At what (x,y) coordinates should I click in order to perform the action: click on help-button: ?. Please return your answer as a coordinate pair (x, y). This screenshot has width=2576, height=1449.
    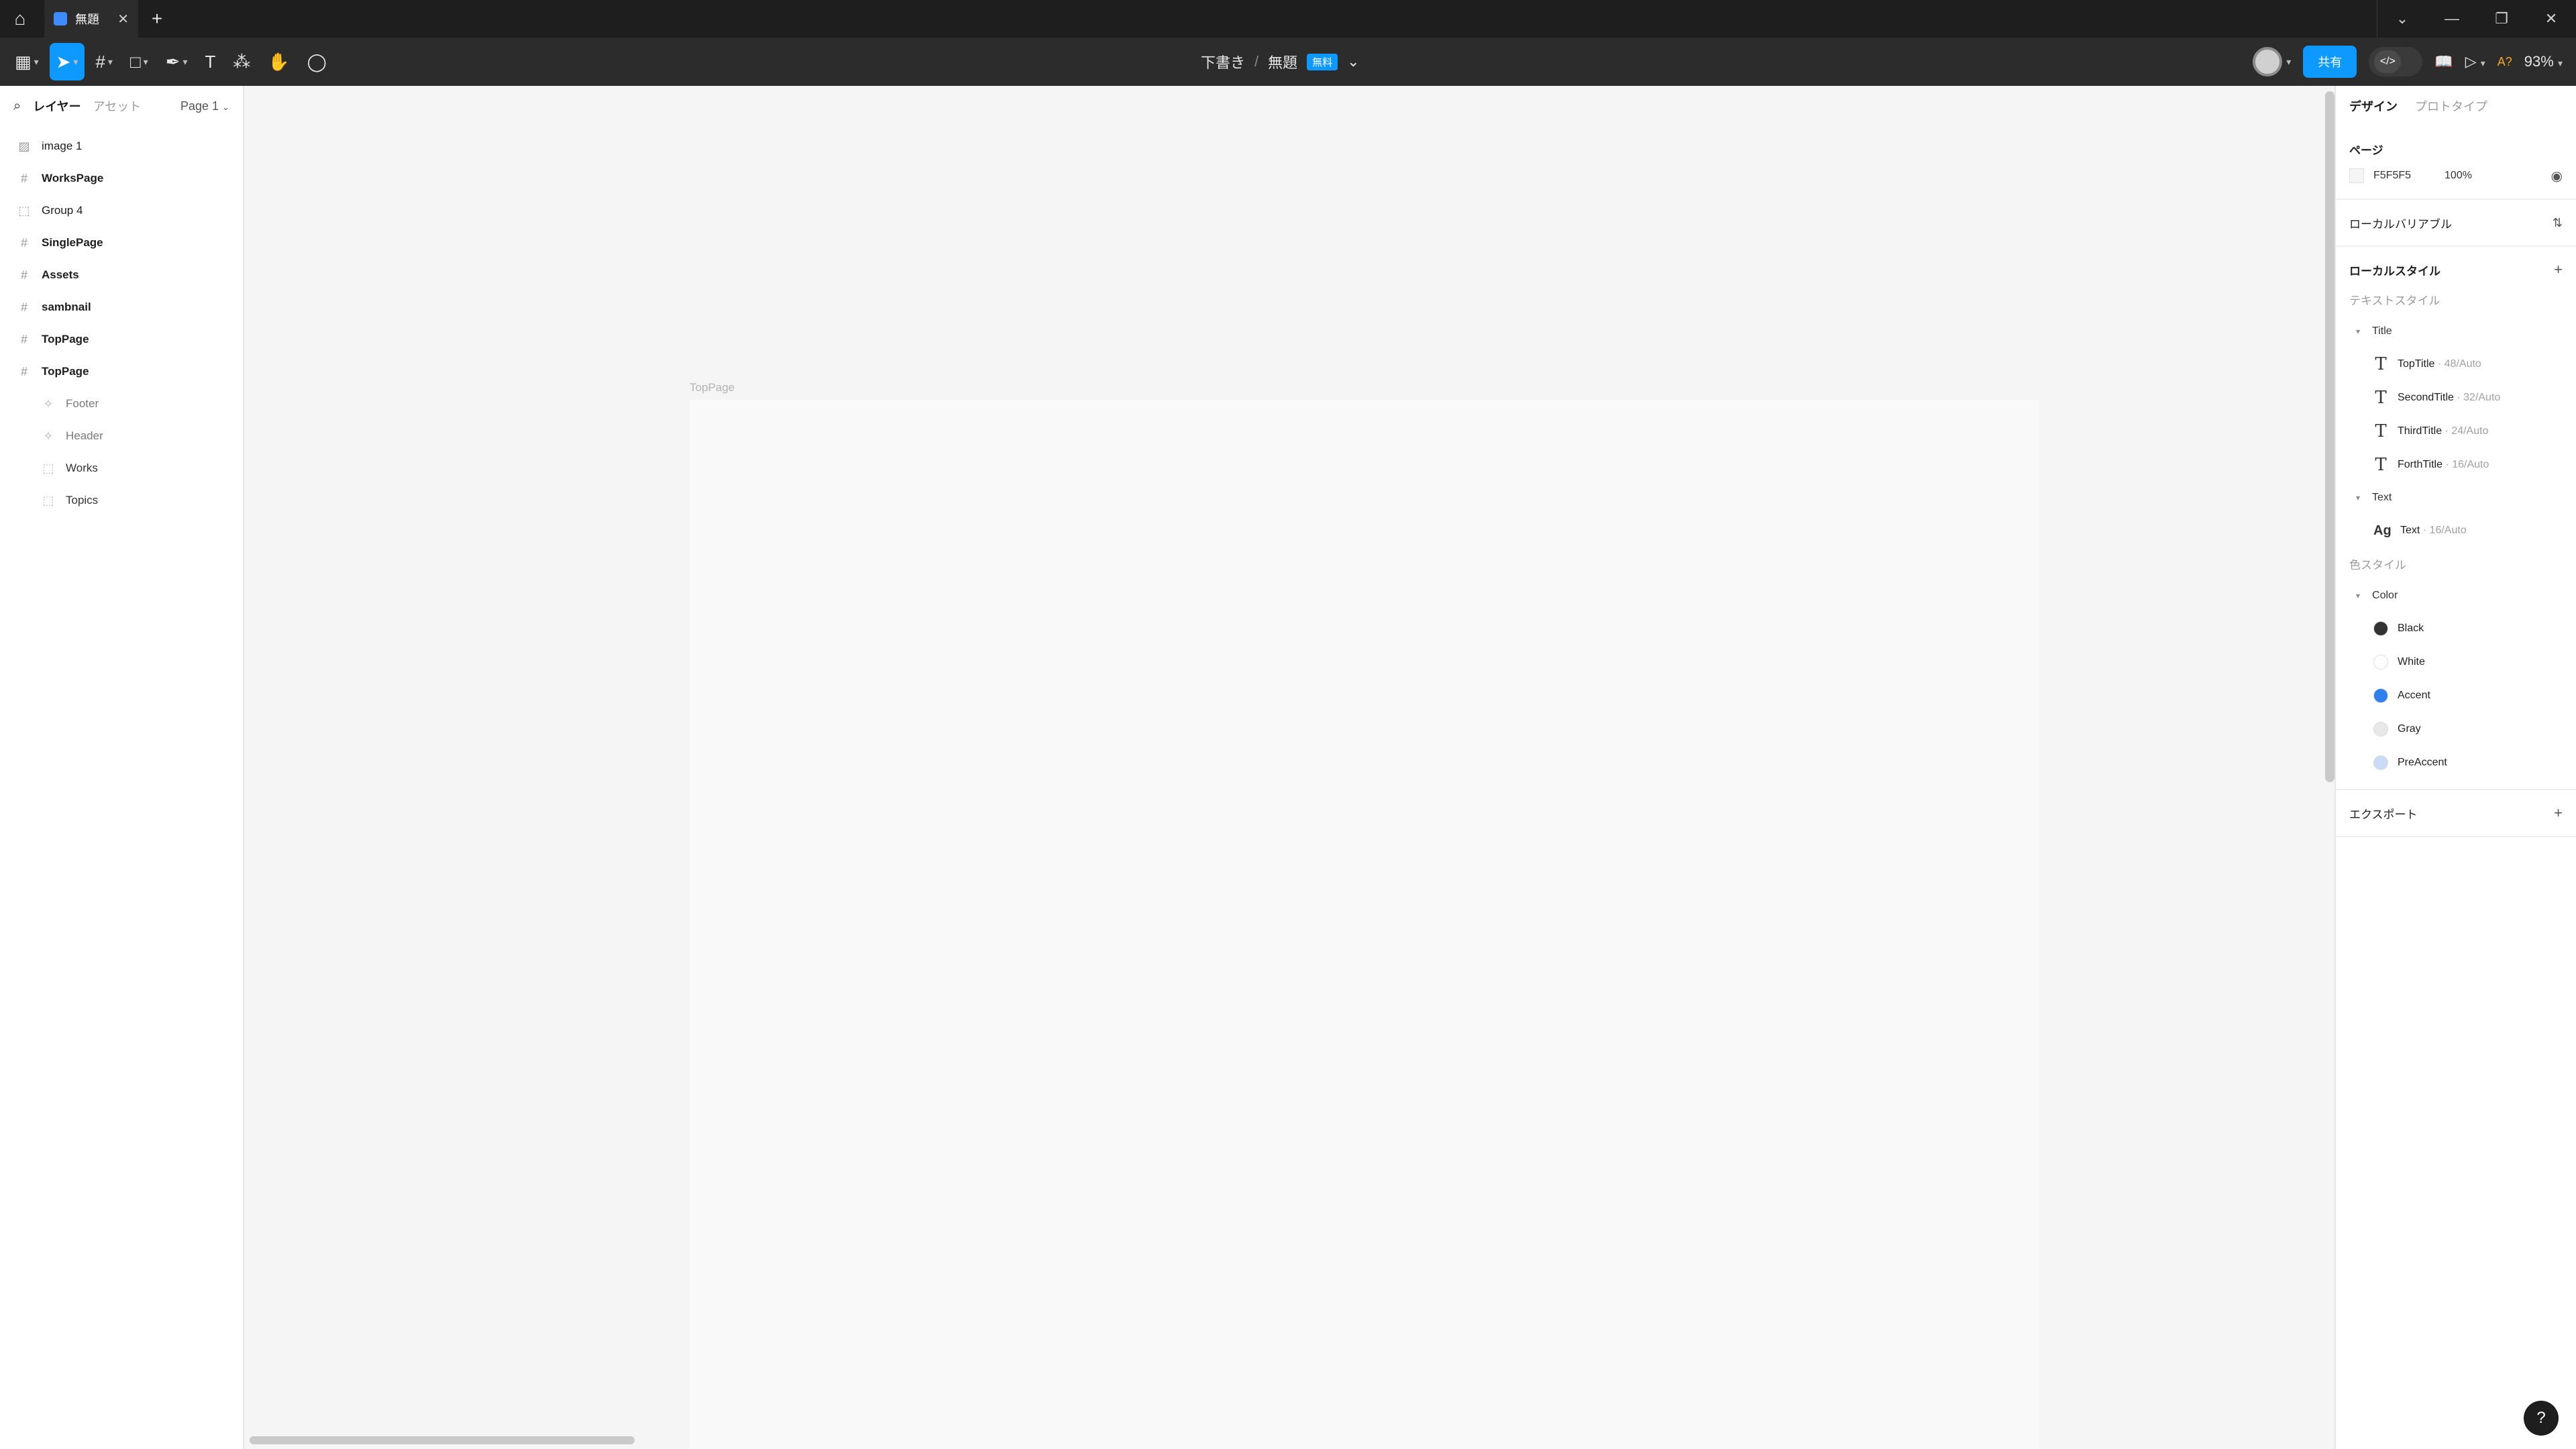
    Looking at the image, I should click on (2541, 1418).